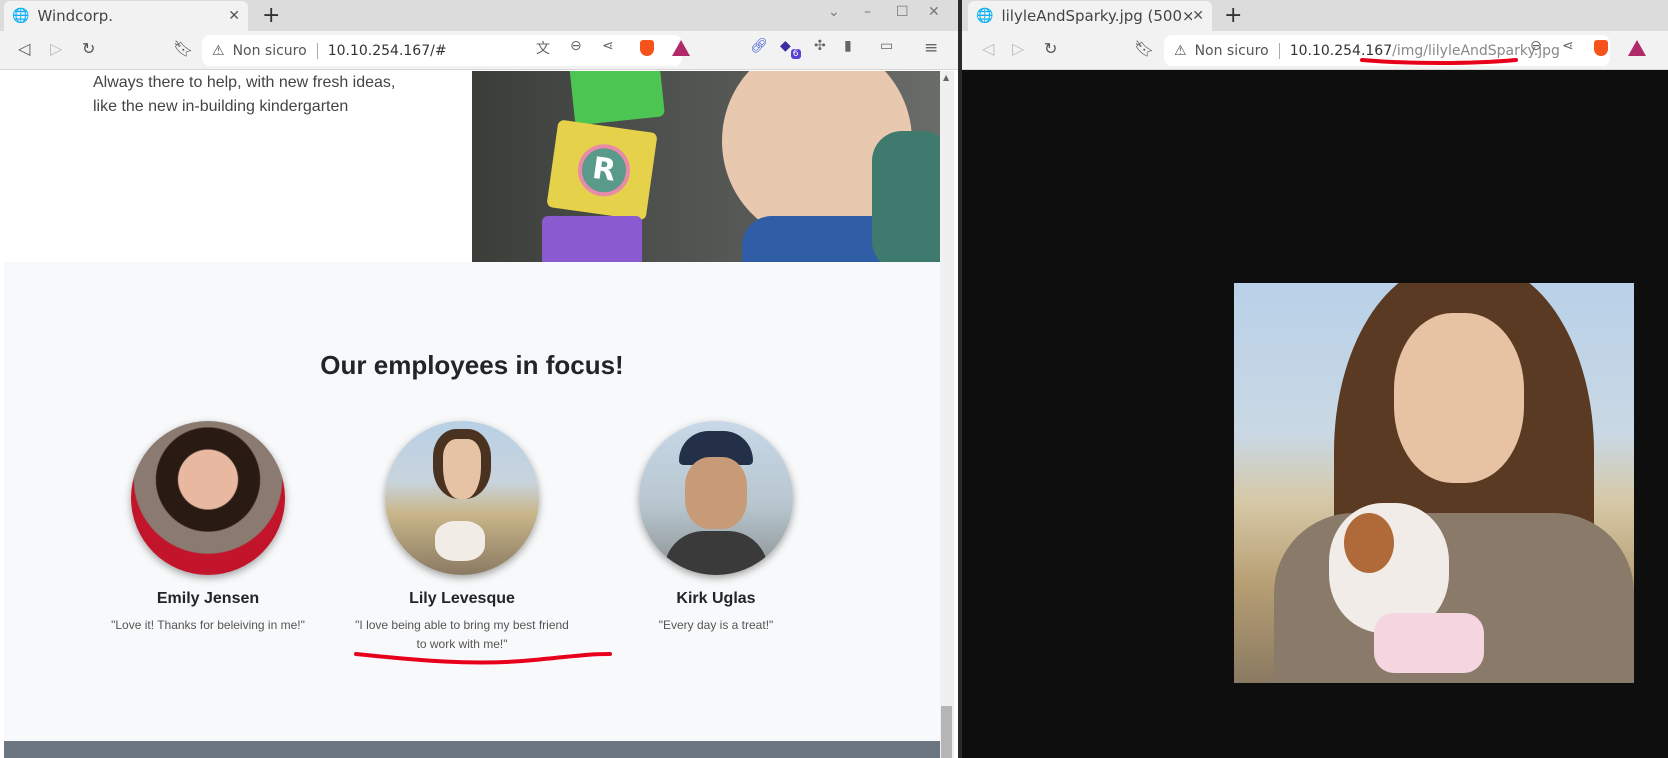  What do you see at coordinates (208, 625) in the screenshot?
I see `employee-quote: "Love it! Thanks for beleiving in me!"` at bounding box center [208, 625].